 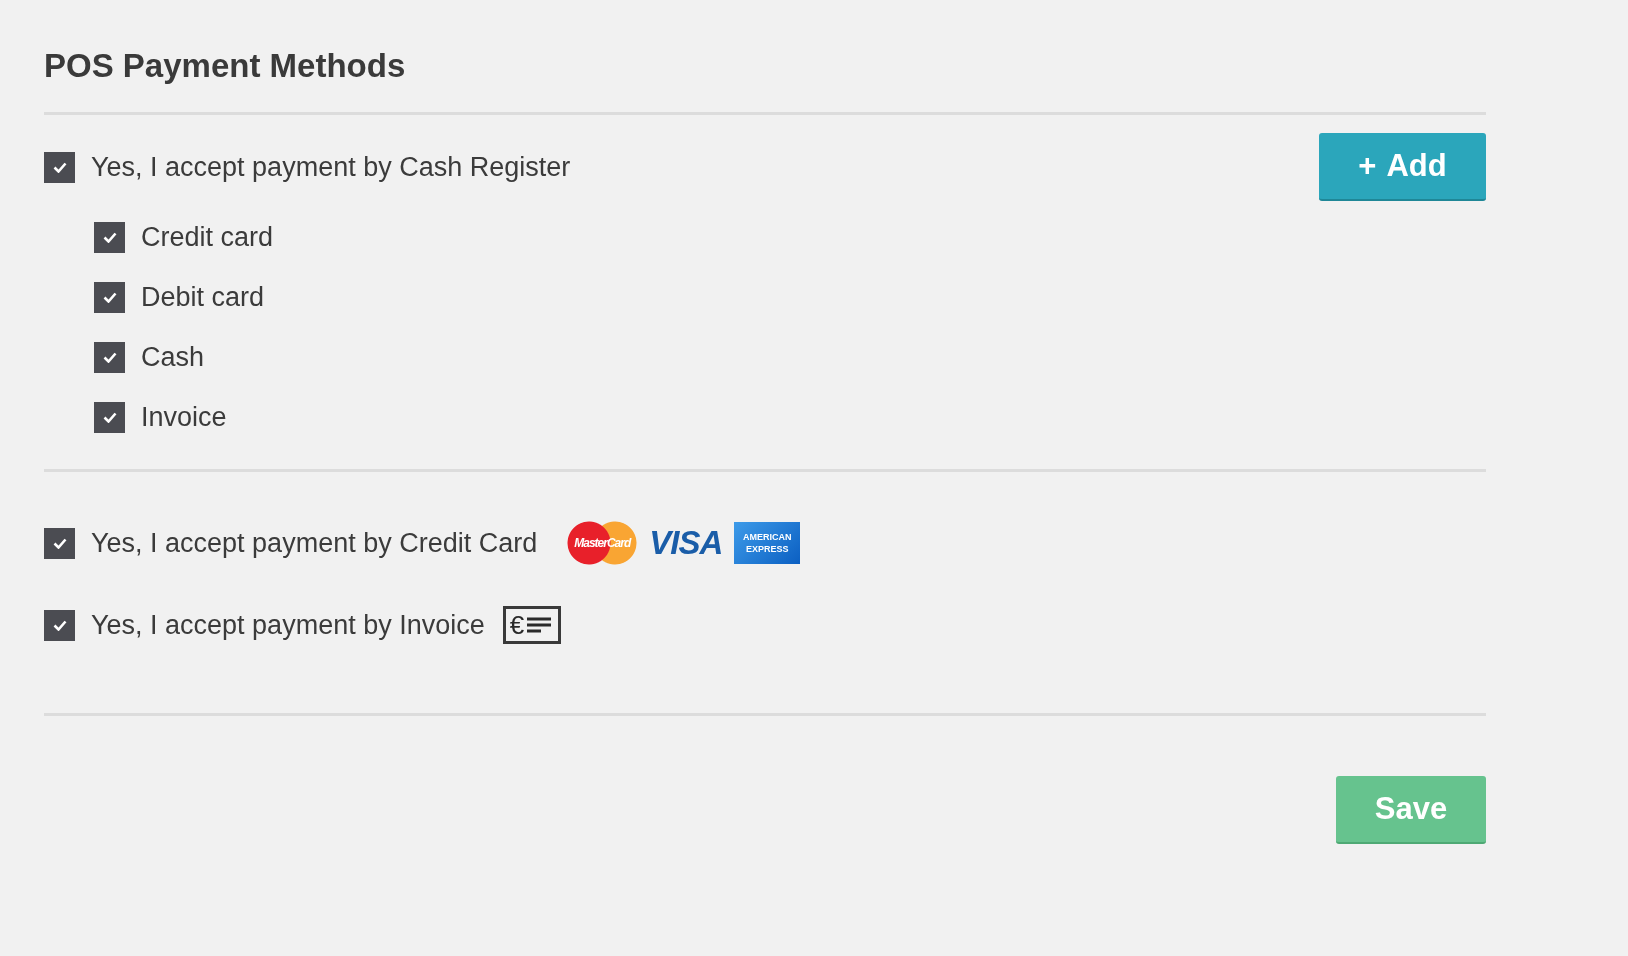 I want to click on visa-logo: VISA, so click(x=686, y=543).